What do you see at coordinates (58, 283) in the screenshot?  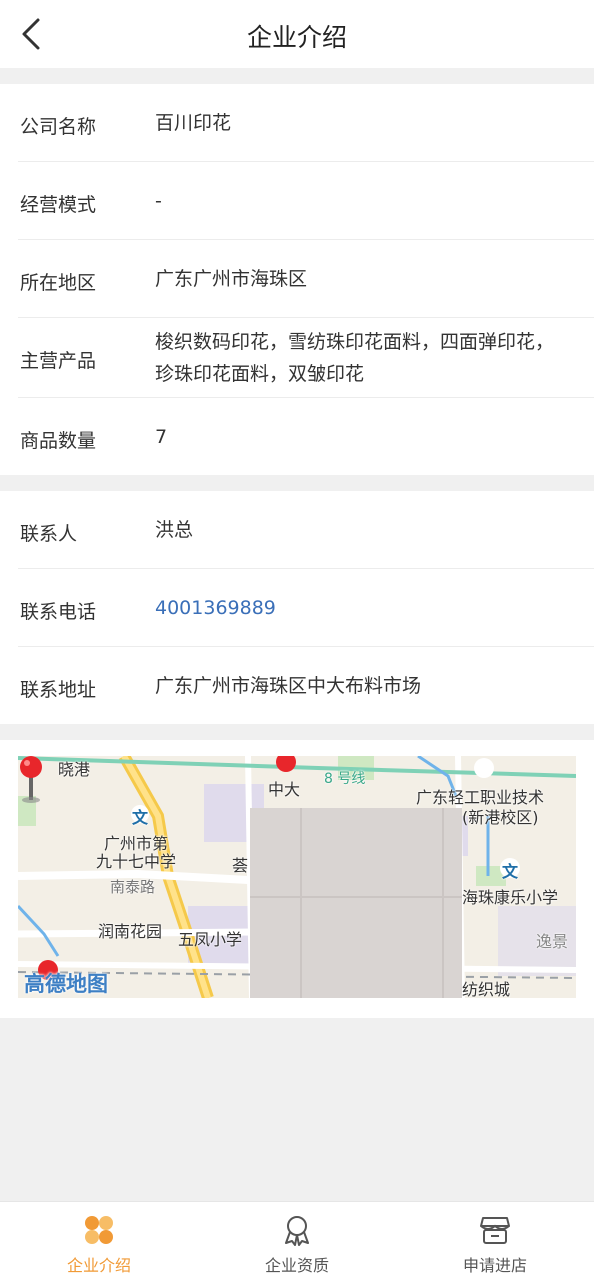 I see `row-label: 所在地区` at bounding box center [58, 283].